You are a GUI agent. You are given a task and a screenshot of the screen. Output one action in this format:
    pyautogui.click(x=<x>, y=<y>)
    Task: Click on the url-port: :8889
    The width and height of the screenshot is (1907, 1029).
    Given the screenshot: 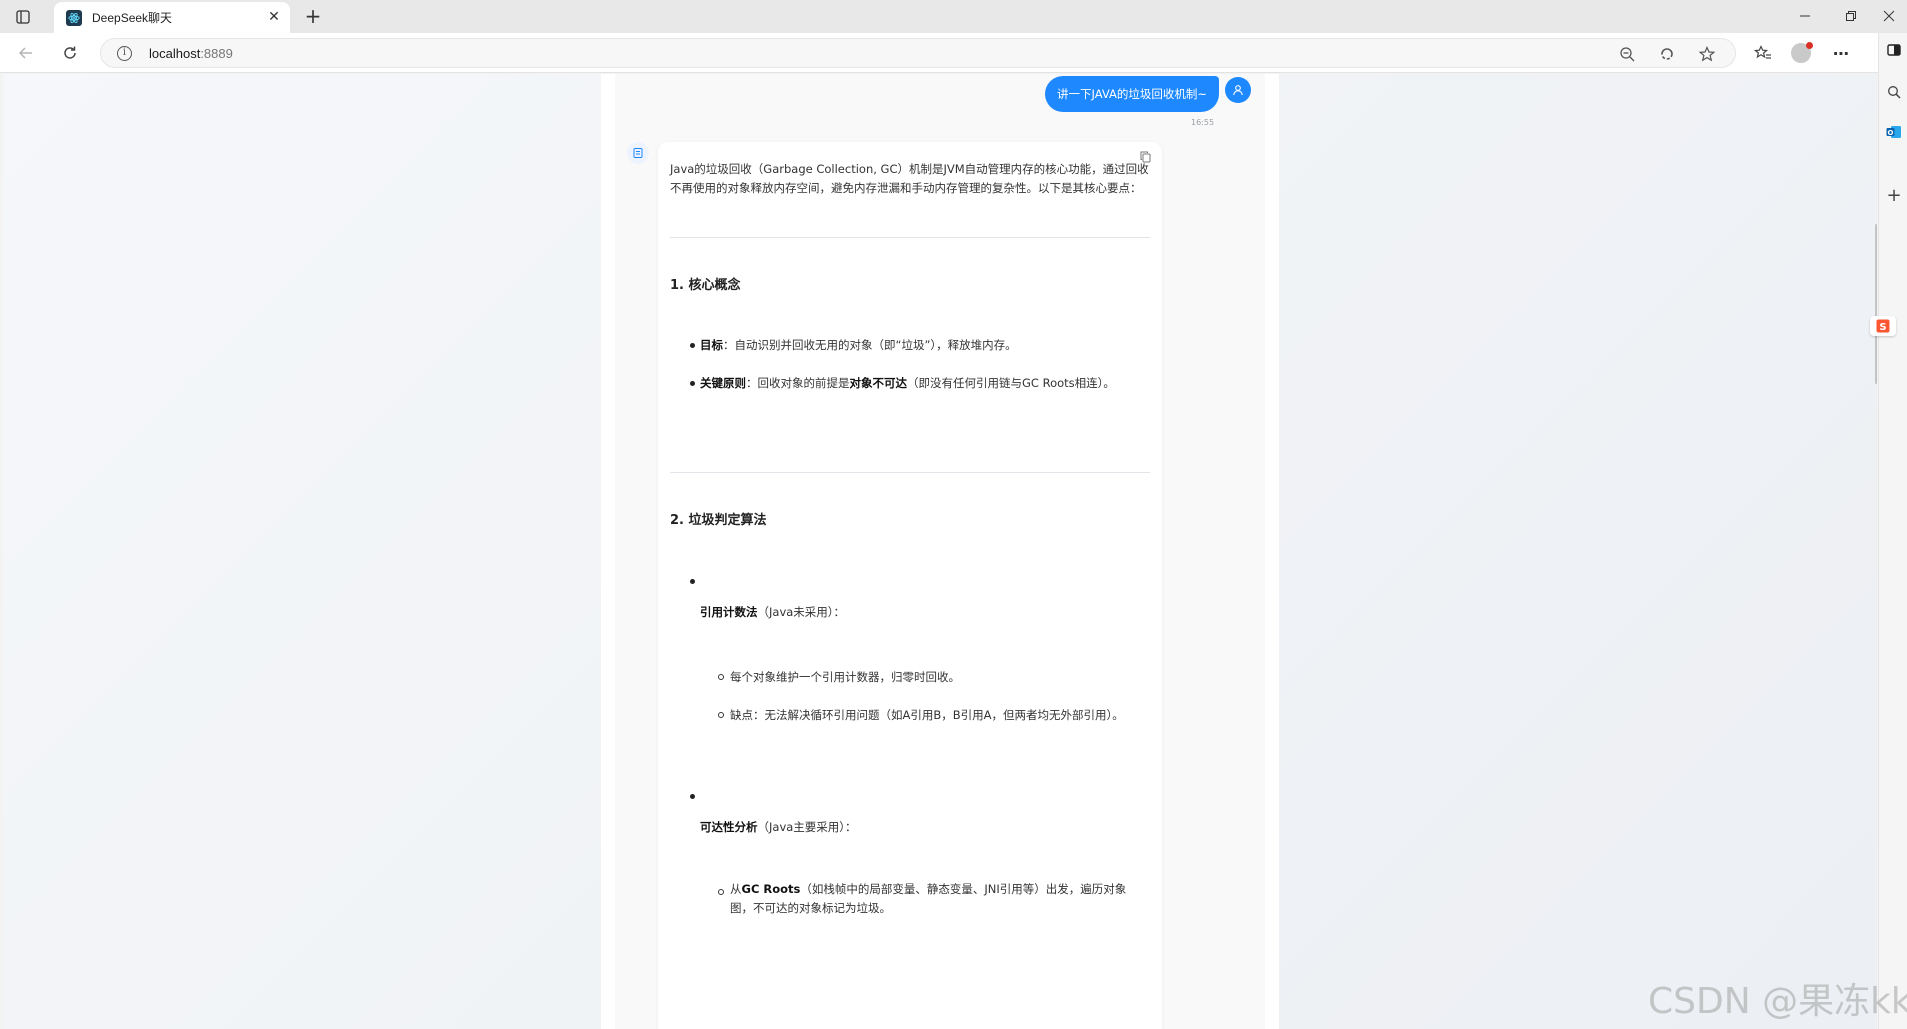 What is the action you would take?
    pyautogui.click(x=216, y=53)
    